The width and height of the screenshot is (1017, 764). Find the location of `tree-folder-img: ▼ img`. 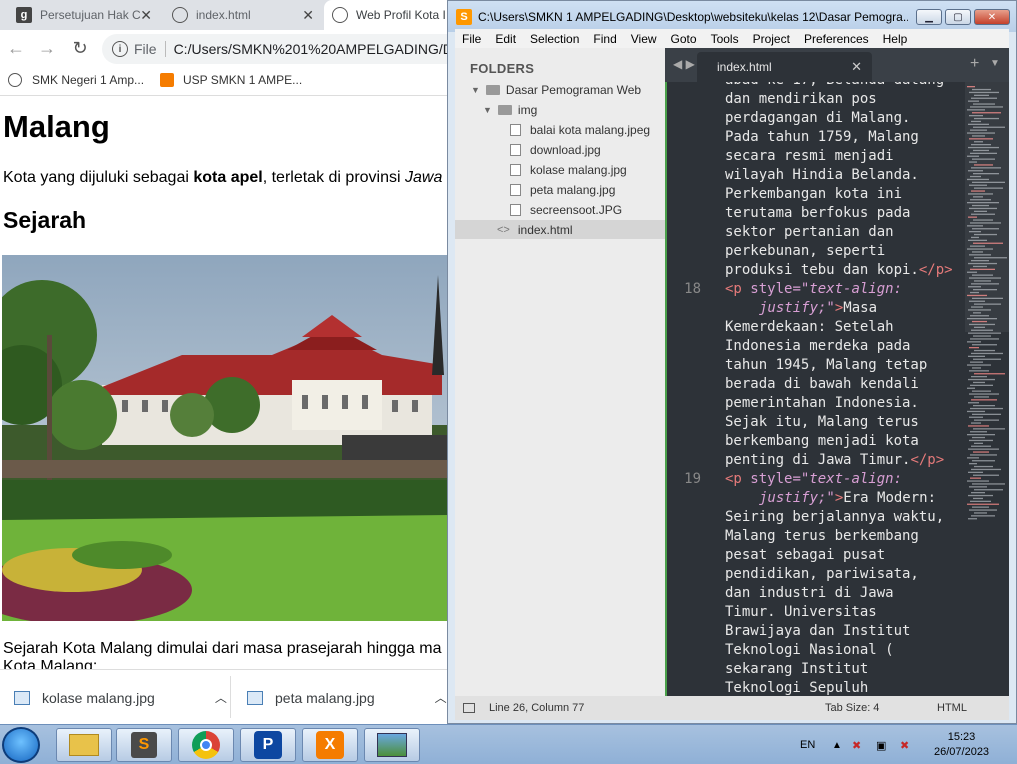

tree-folder-img: ▼ img is located at coordinates (510, 110).